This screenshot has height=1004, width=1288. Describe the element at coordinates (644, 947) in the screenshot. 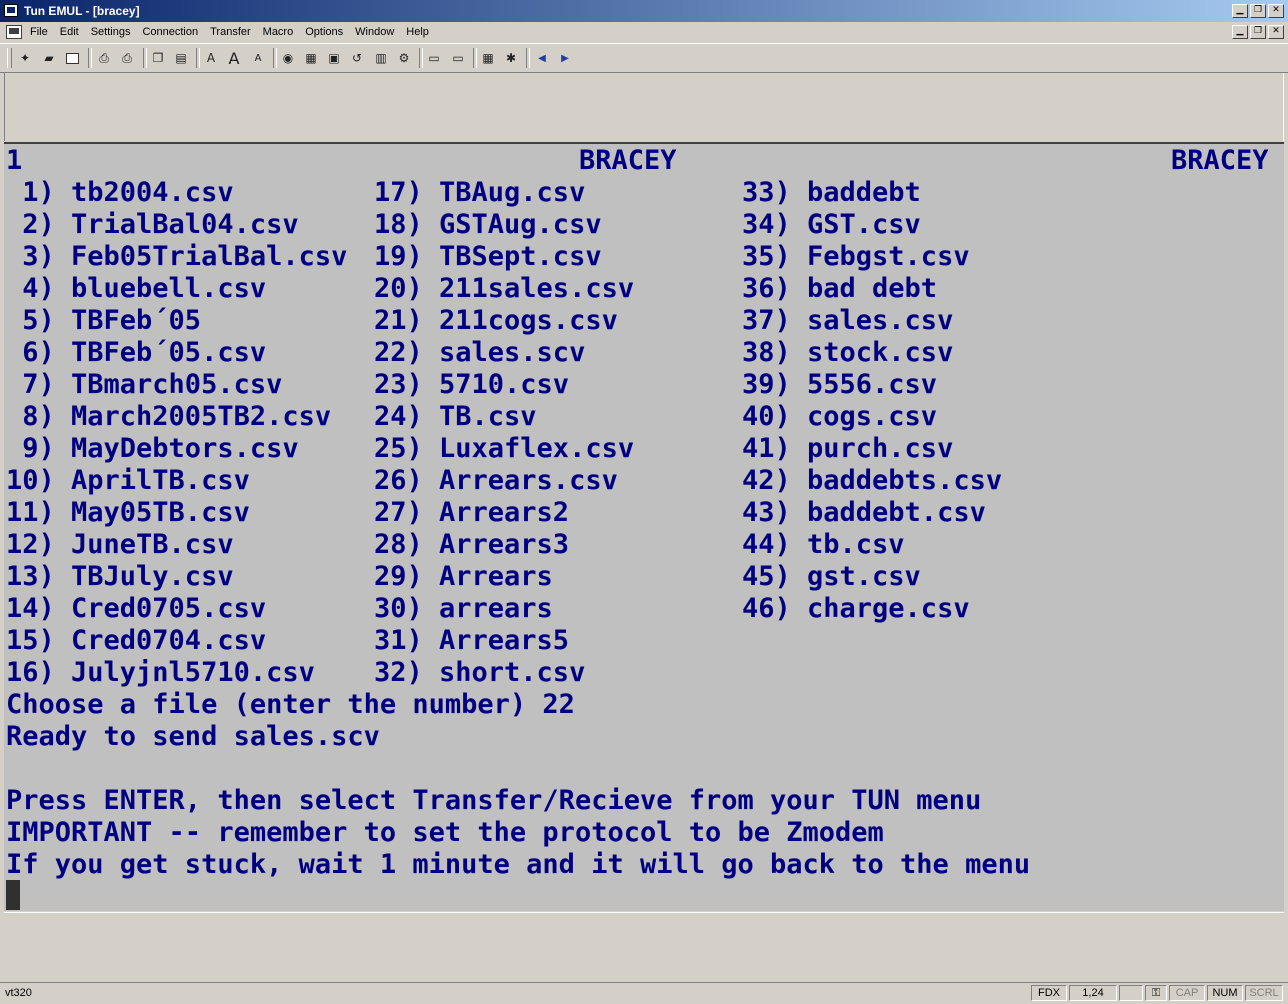

I see `lower-panel` at that location.